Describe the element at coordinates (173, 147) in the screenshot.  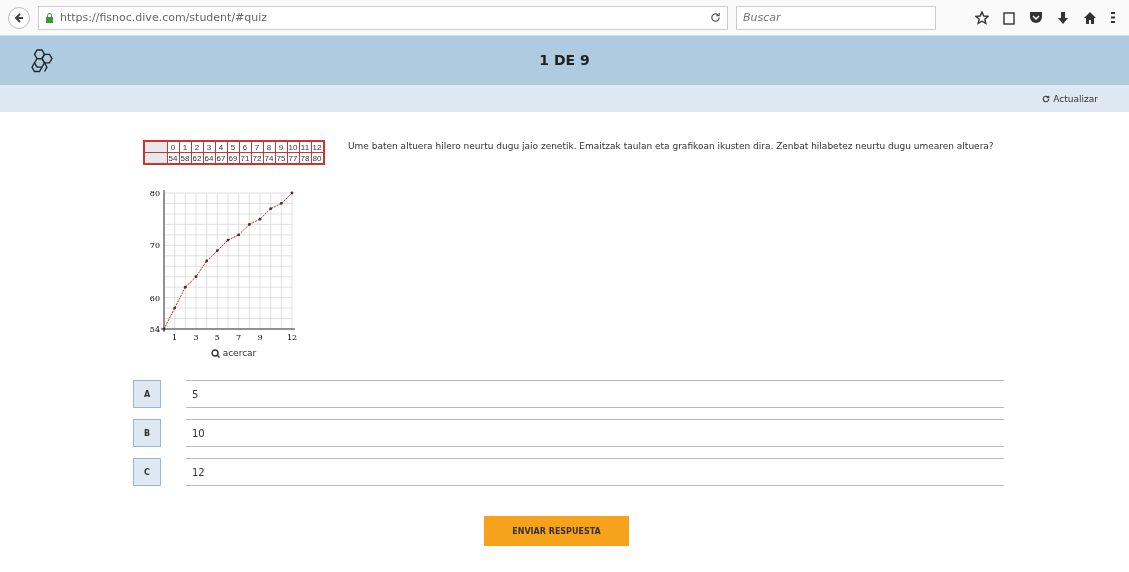
I see `table-cell: 0` at that location.